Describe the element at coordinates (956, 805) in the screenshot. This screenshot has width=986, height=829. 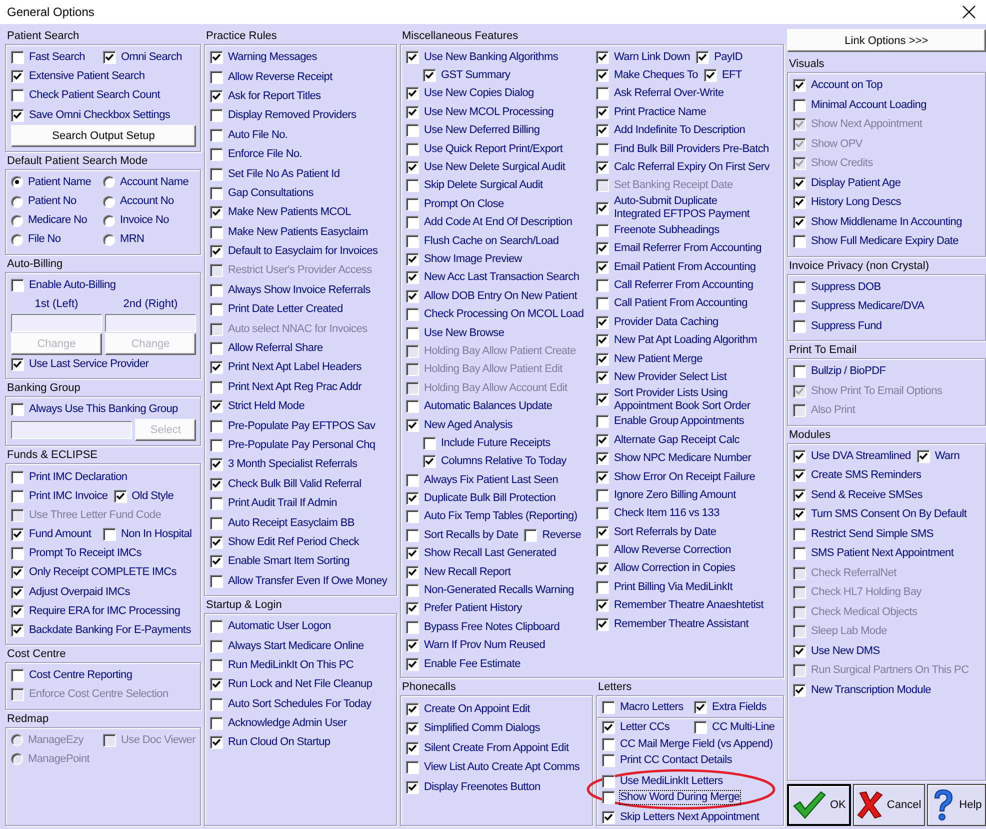
I see `help-button: Help` at that location.